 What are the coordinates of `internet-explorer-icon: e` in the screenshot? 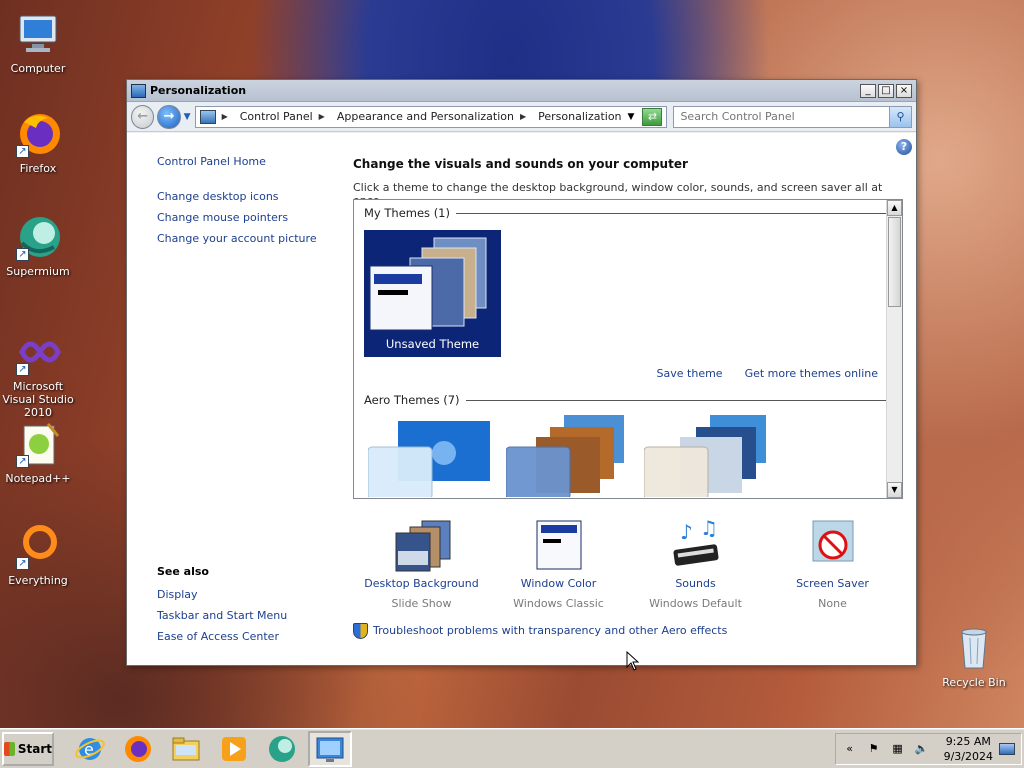 It's located at (90, 748).